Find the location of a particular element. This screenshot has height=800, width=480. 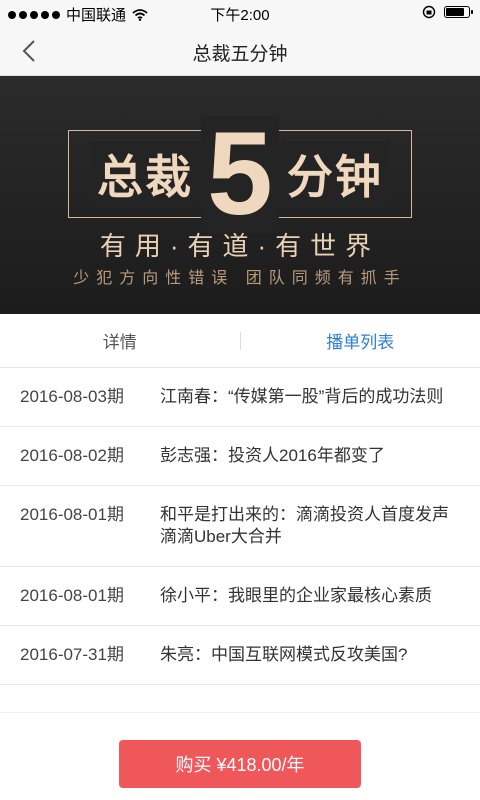

brand-left-text: 总裁 is located at coordinates (145, 174).